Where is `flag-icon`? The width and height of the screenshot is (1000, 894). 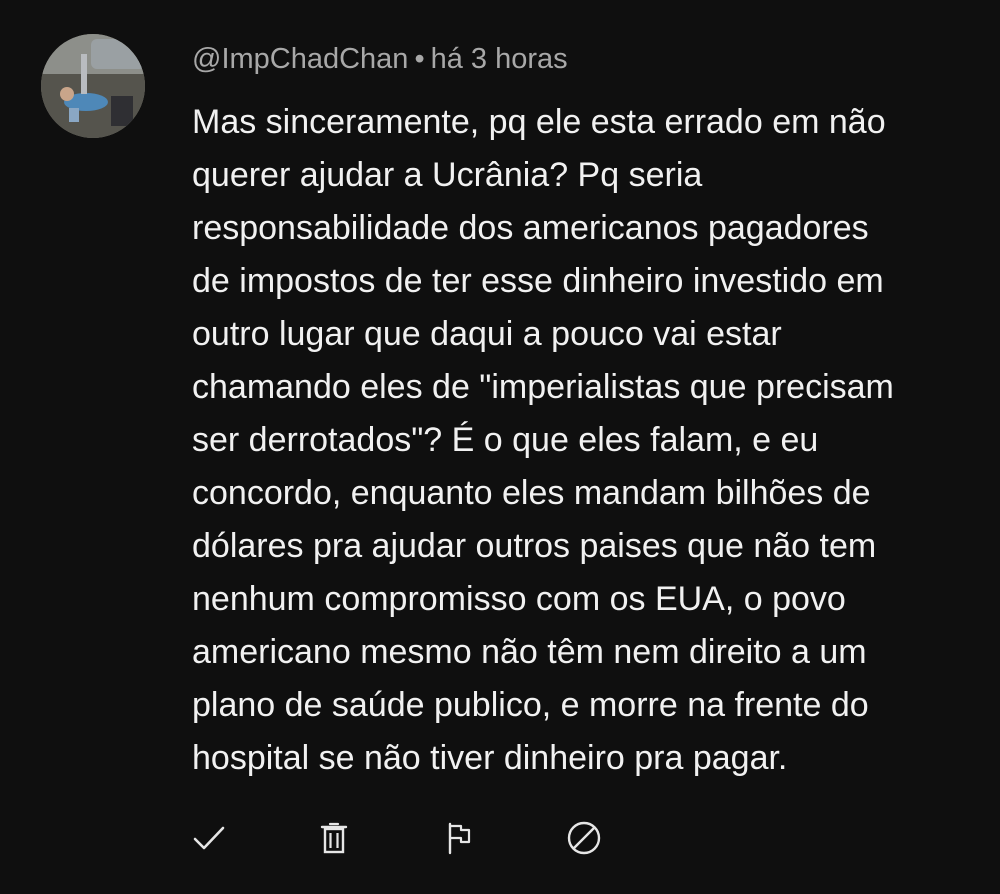
flag-icon is located at coordinates (459, 838).